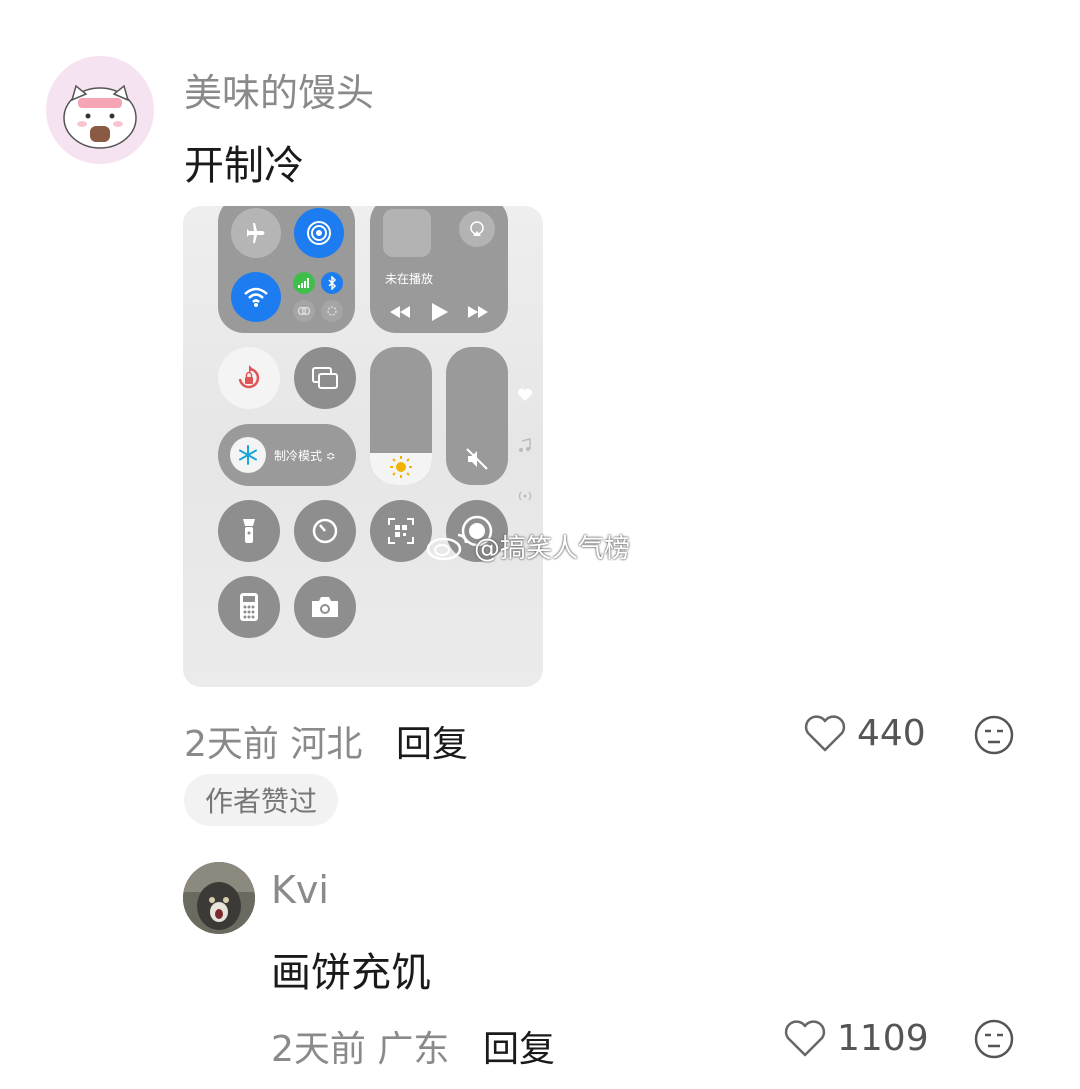 Image resolution: width=1080 pixels, height=1089 pixels. Describe the element at coordinates (883, 1038) in the screenshot. I see `like-count: 1109` at that location.